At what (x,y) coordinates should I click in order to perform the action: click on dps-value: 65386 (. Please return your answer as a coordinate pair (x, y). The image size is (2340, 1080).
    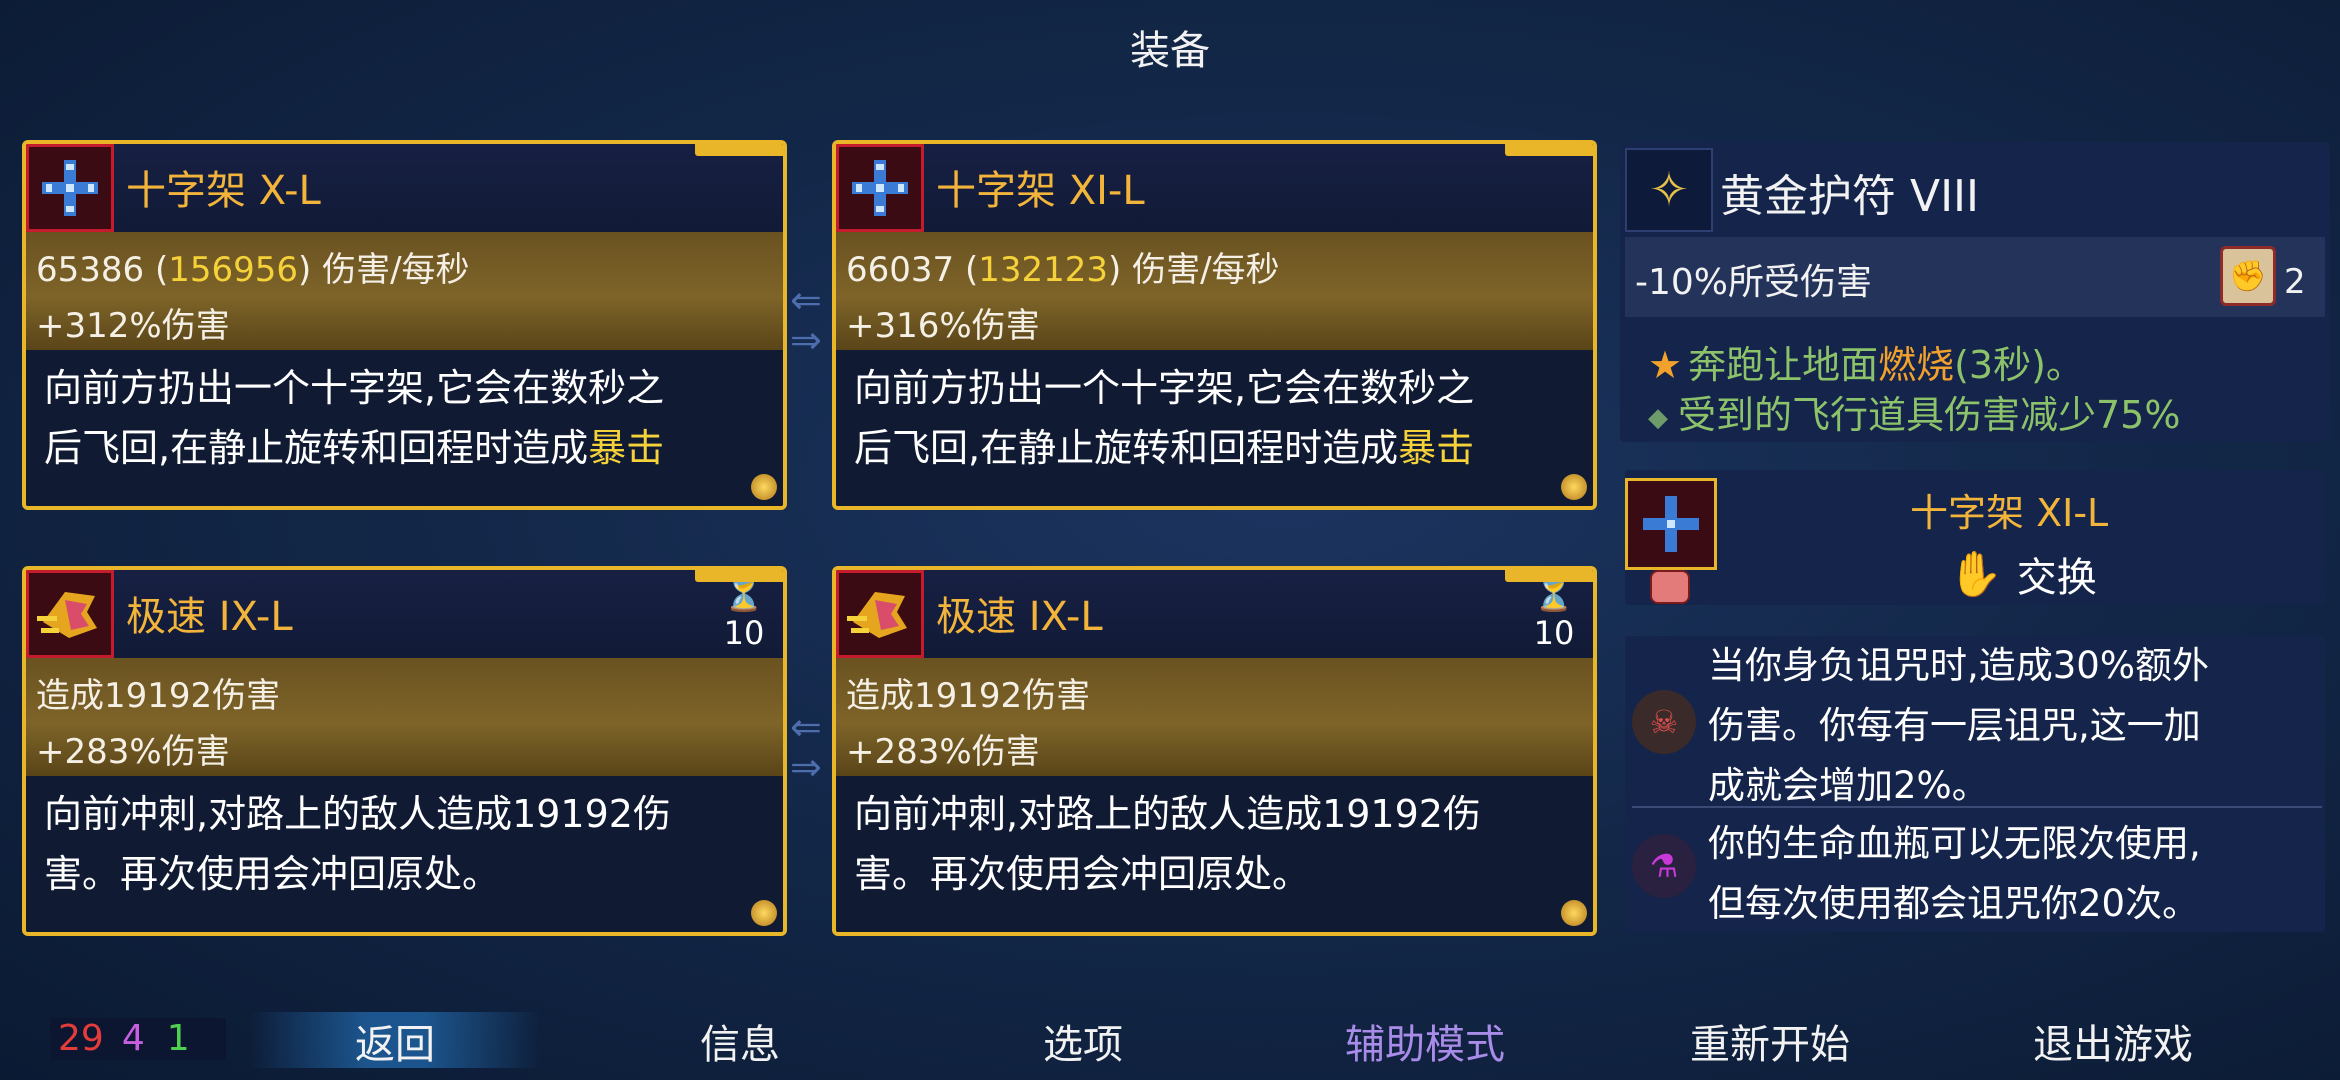
    Looking at the image, I should click on (102, 270).